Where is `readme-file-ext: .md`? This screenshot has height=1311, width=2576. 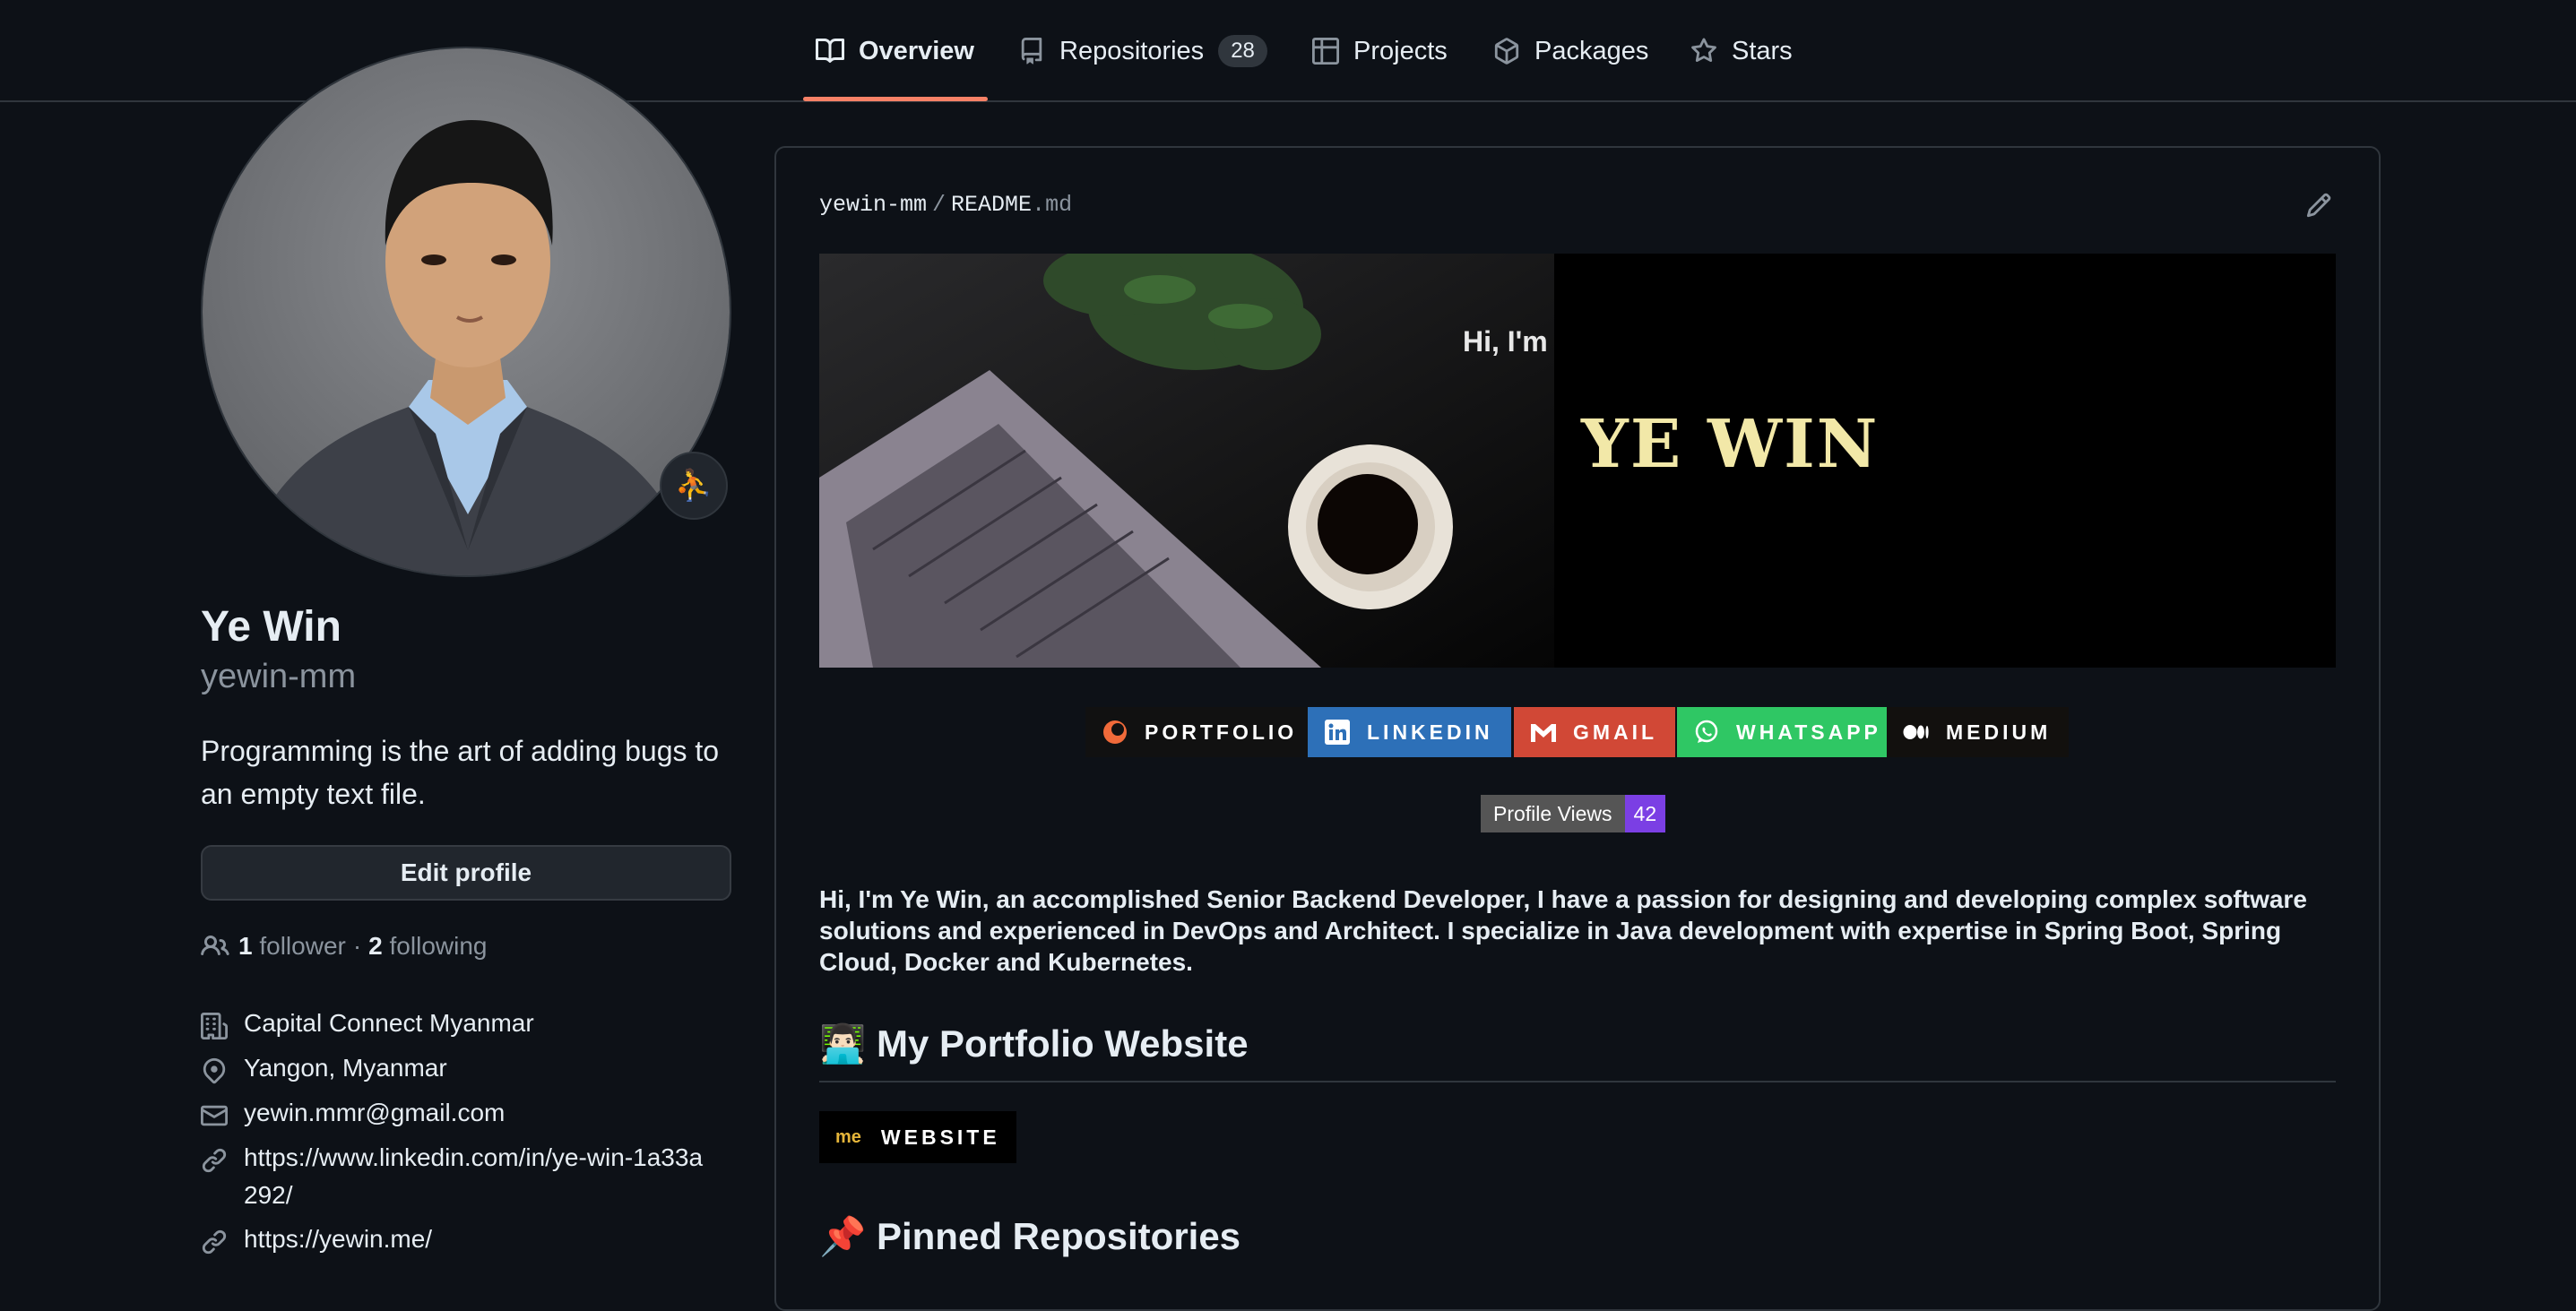
readme-file-ext: .md is located at coordinates (1052, 205).